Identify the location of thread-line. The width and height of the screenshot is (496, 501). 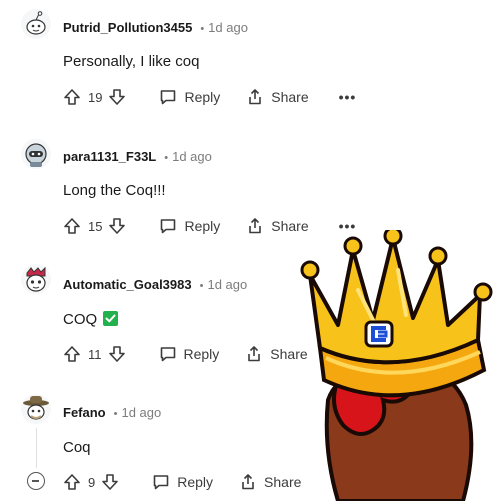
(36, 448).